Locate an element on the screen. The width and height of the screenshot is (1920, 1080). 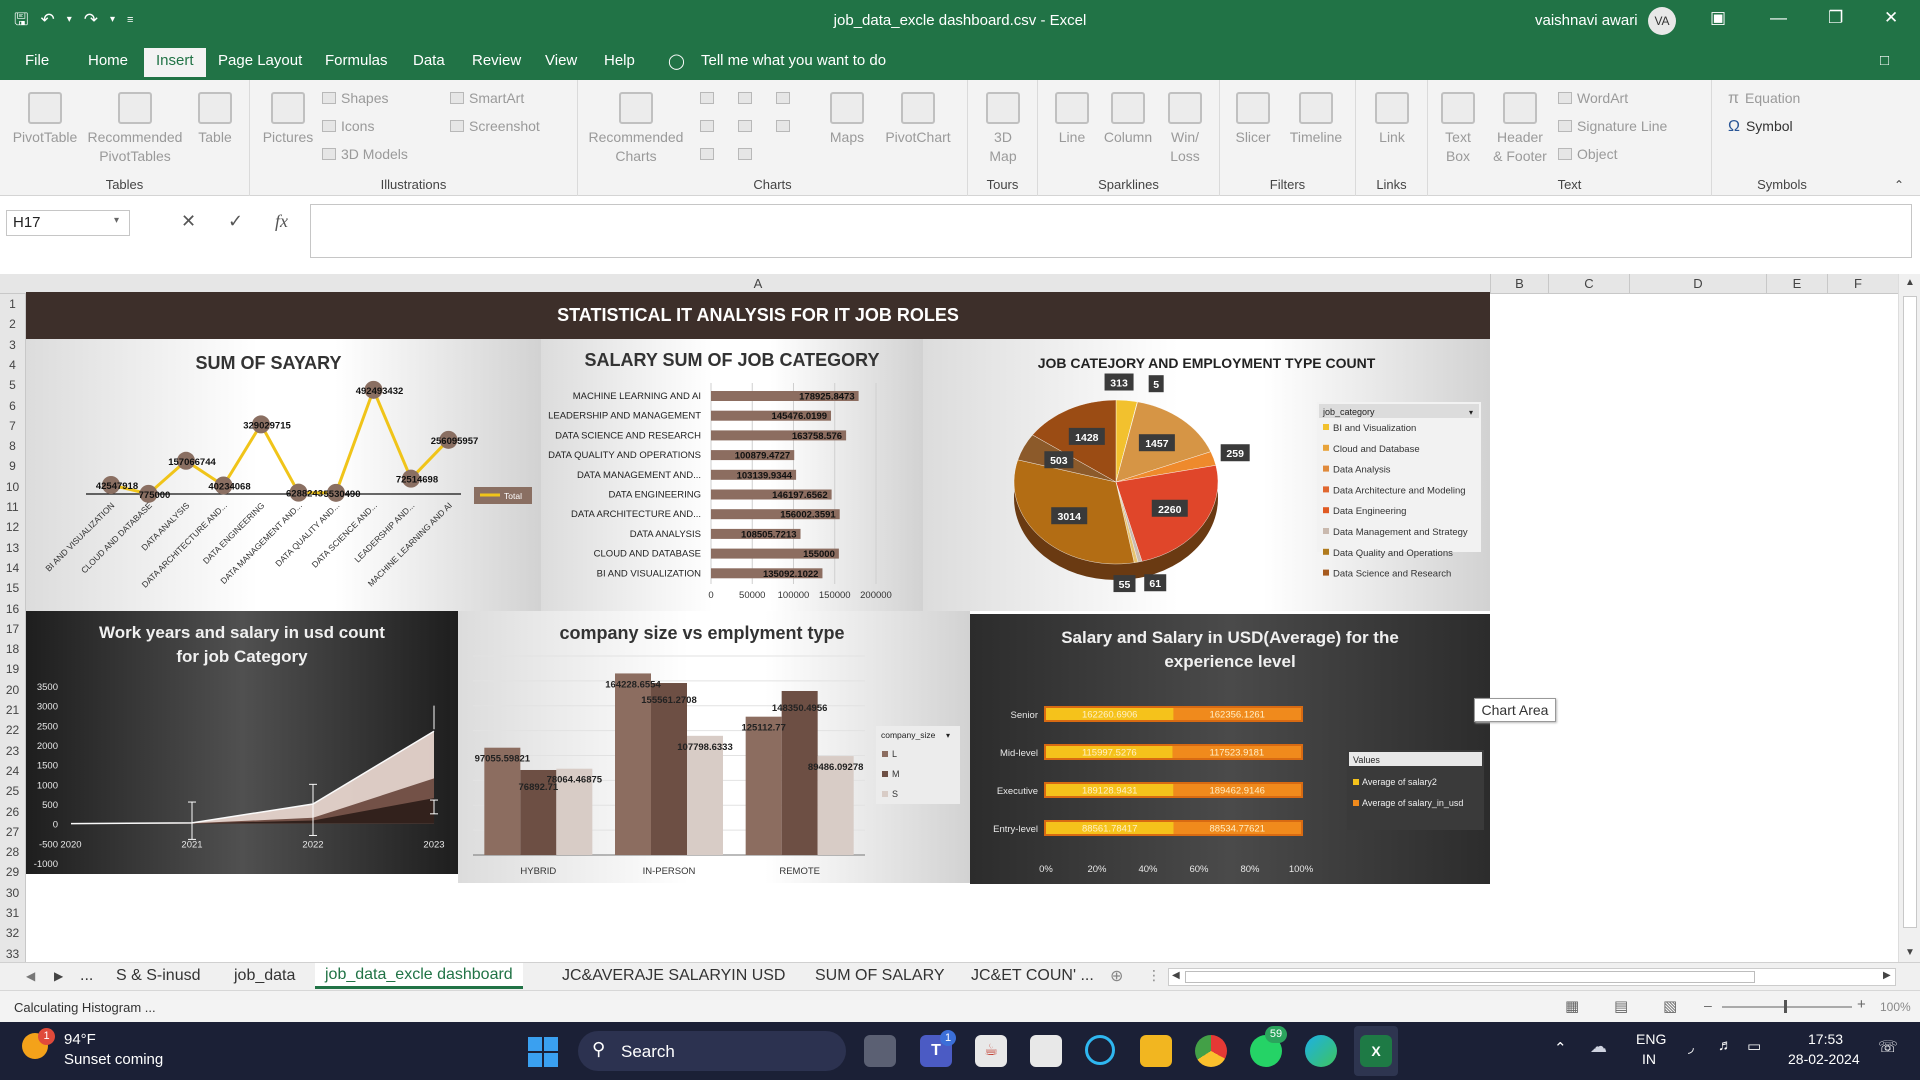
slicer-button: Slicer is located at coordinates (1253, 119).